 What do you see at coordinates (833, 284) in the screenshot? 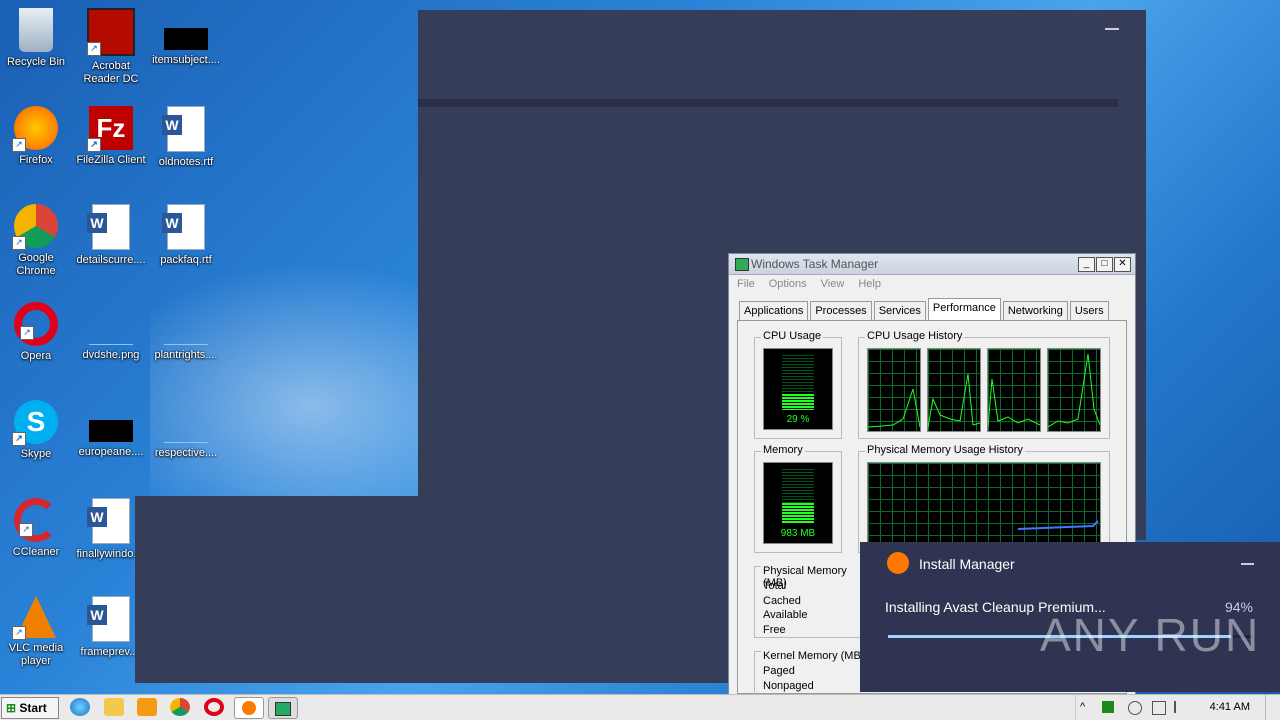
I see `menu-view: View` at bounding box center [833, 284].